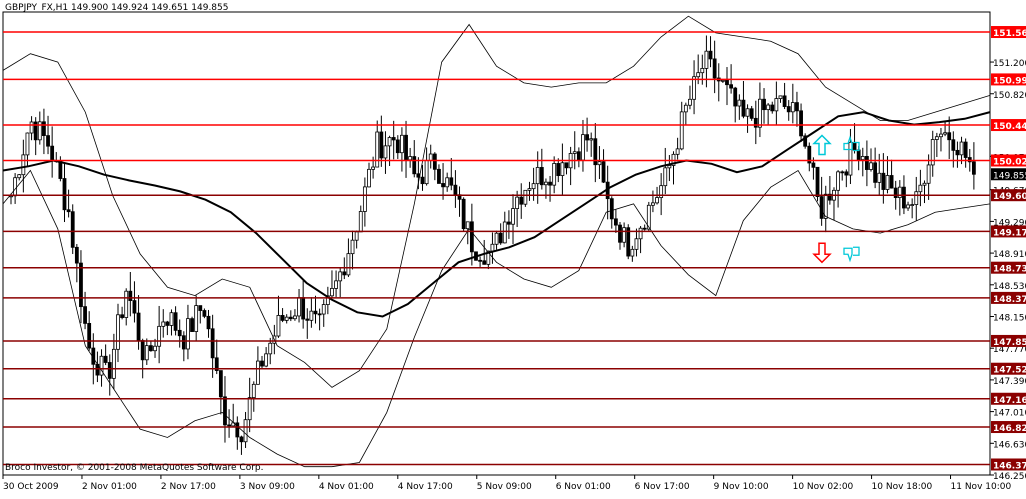  What do you see at coordinates (1009, 34) in the screenshot?
I see `level-label: 151.560` at bounding box center [1009, 34].